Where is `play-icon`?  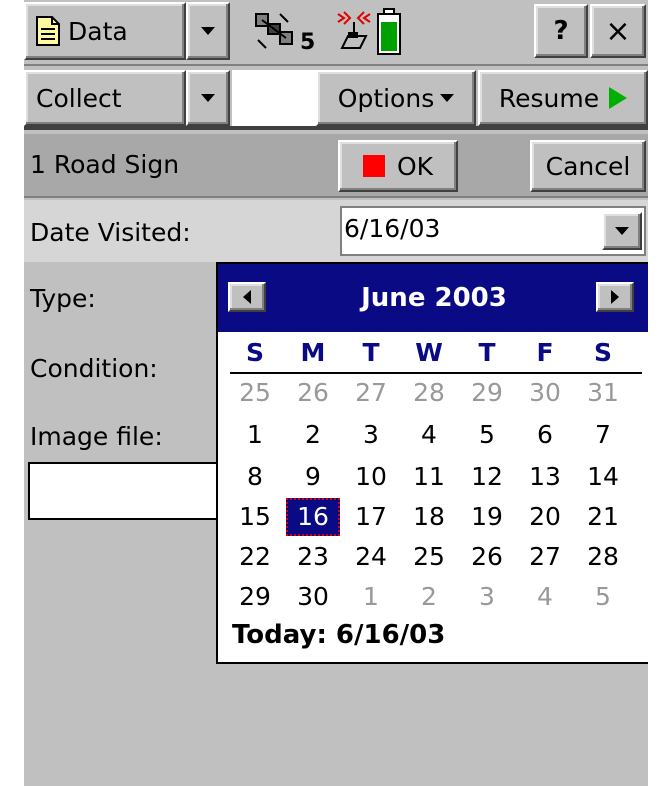
play-icon is located at coordinates (618, 98).